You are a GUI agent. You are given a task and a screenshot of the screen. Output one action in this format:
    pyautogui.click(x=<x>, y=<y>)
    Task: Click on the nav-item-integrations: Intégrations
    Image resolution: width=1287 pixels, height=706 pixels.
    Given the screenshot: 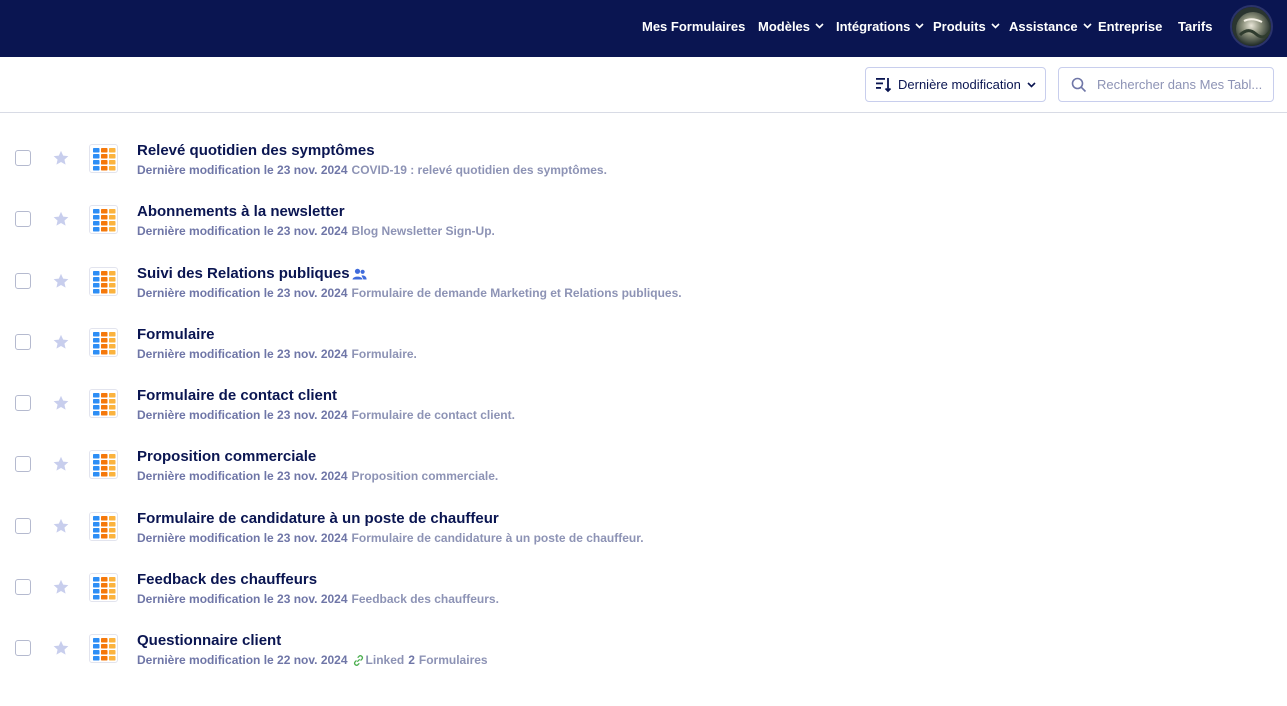 What is the action you would take?
    pyautogui.click(x=880, y=26)
    